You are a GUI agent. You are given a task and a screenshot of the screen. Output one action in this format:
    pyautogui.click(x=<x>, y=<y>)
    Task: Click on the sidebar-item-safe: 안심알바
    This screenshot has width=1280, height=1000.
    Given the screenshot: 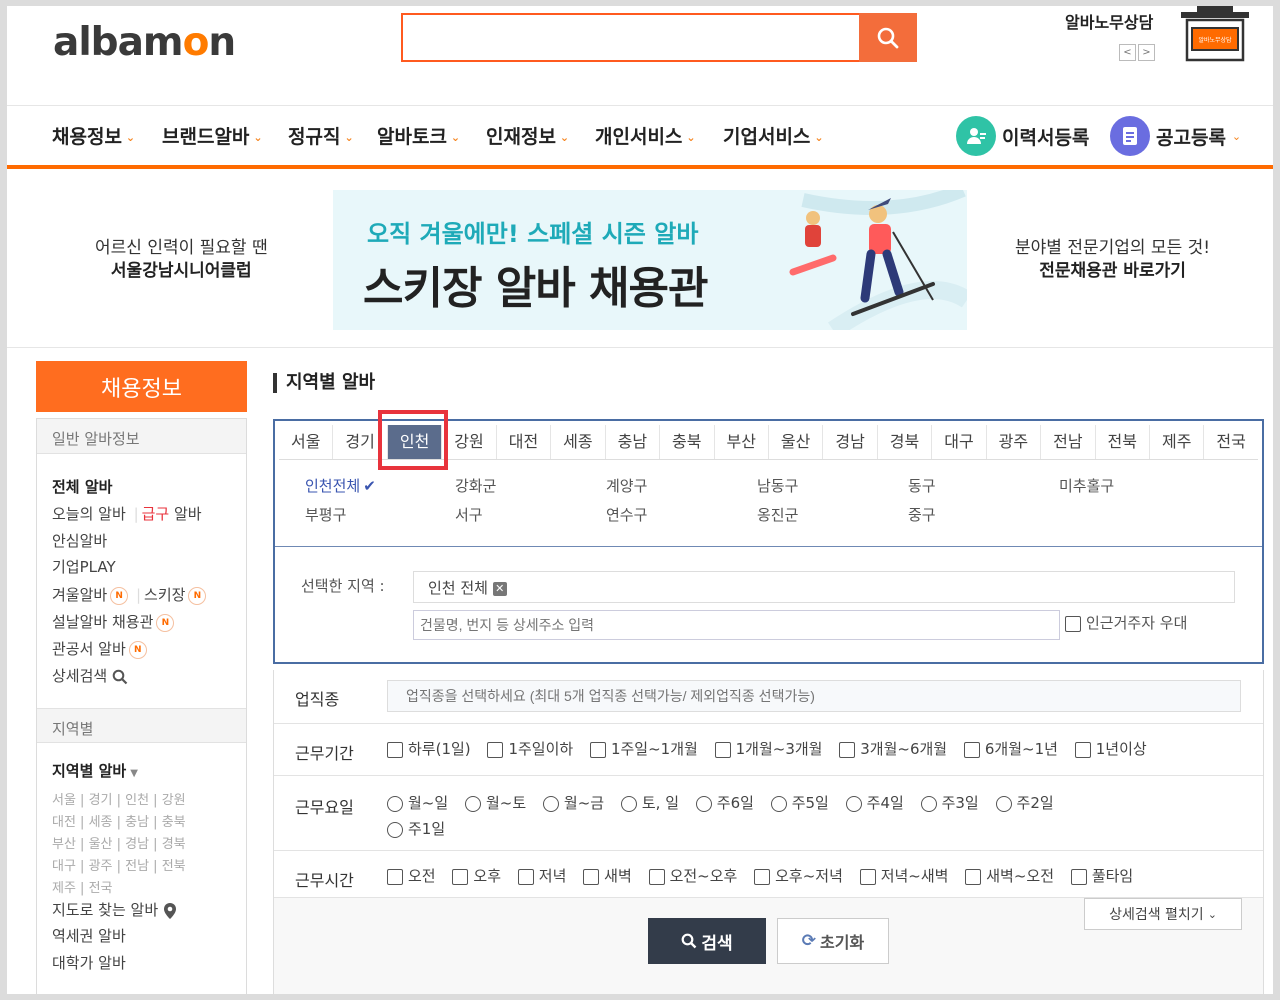 What is the action you would take?
    pyautogui.click(x=79, y=540)
    